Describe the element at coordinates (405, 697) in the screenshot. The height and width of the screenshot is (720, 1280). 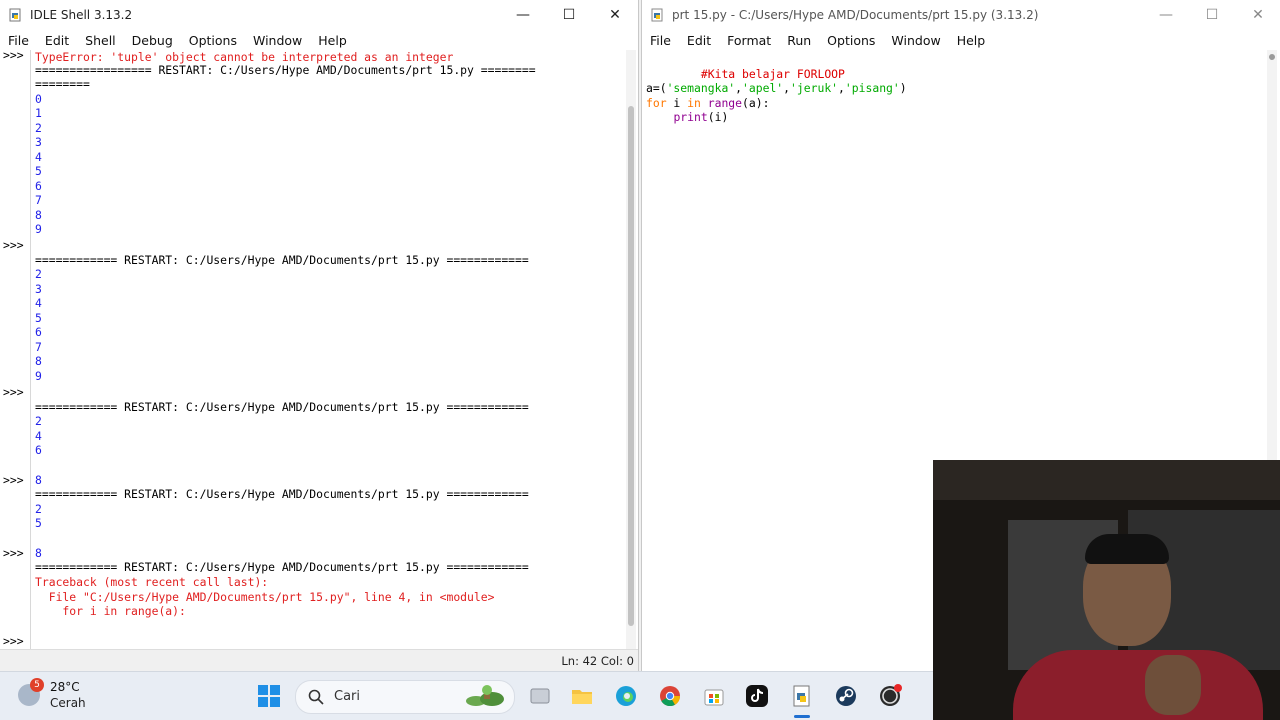
I see `taskbar-search: Cari` at that location.